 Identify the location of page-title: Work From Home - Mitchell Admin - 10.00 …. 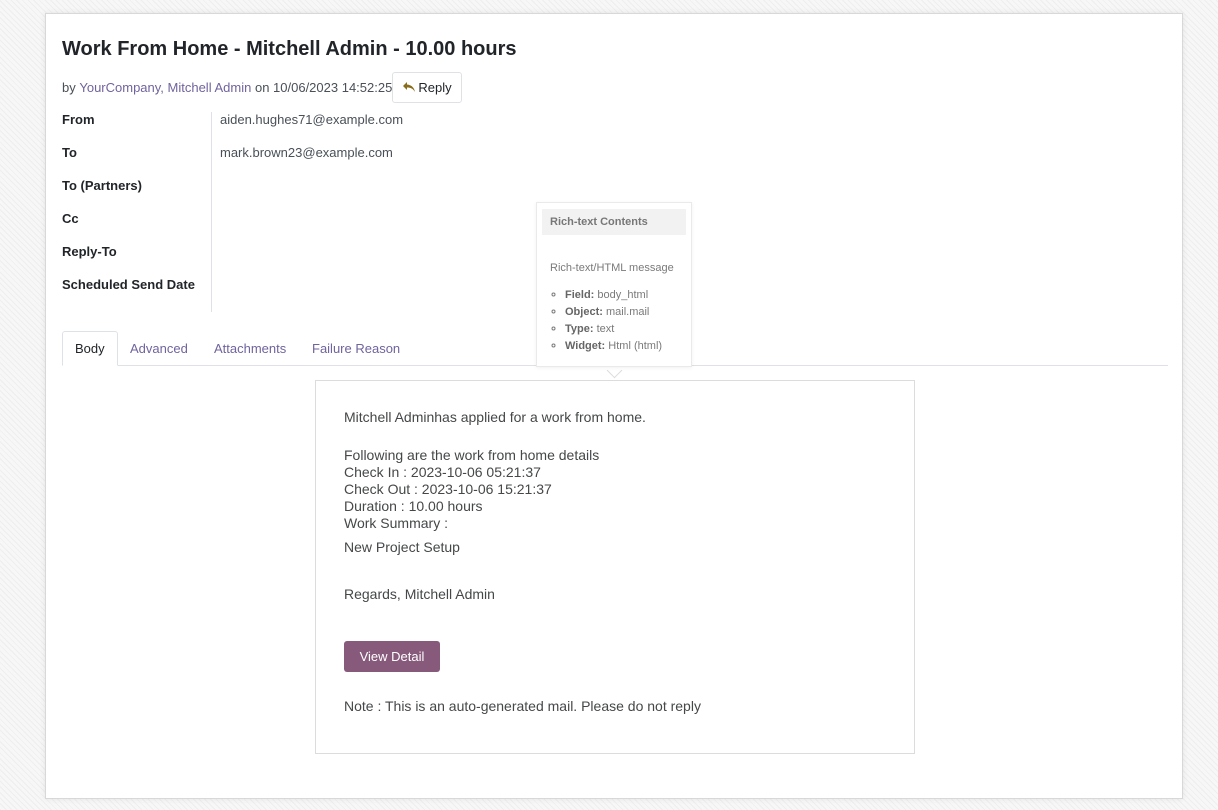
(289, 49).